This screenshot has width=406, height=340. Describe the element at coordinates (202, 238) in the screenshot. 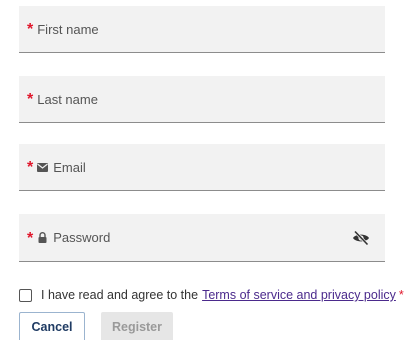

I see `password-field: * Password` at that location.